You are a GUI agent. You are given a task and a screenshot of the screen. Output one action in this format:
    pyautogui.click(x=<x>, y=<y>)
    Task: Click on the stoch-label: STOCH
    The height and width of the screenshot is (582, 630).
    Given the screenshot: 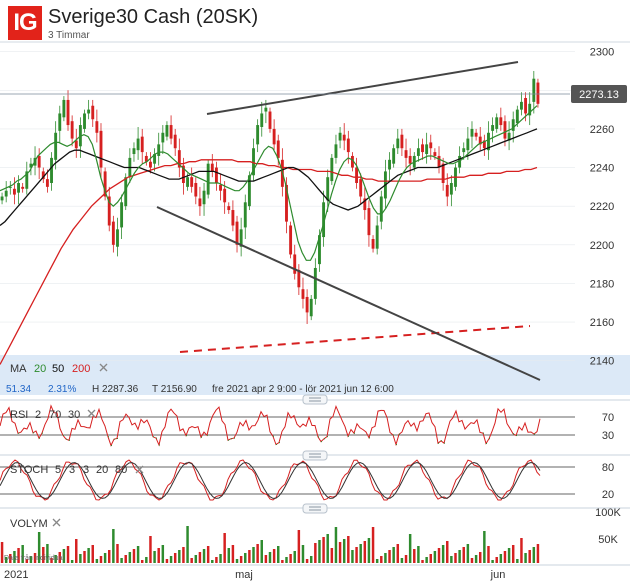 What is the action you would take?
    pyautogui.click(x=29, y=470)
    